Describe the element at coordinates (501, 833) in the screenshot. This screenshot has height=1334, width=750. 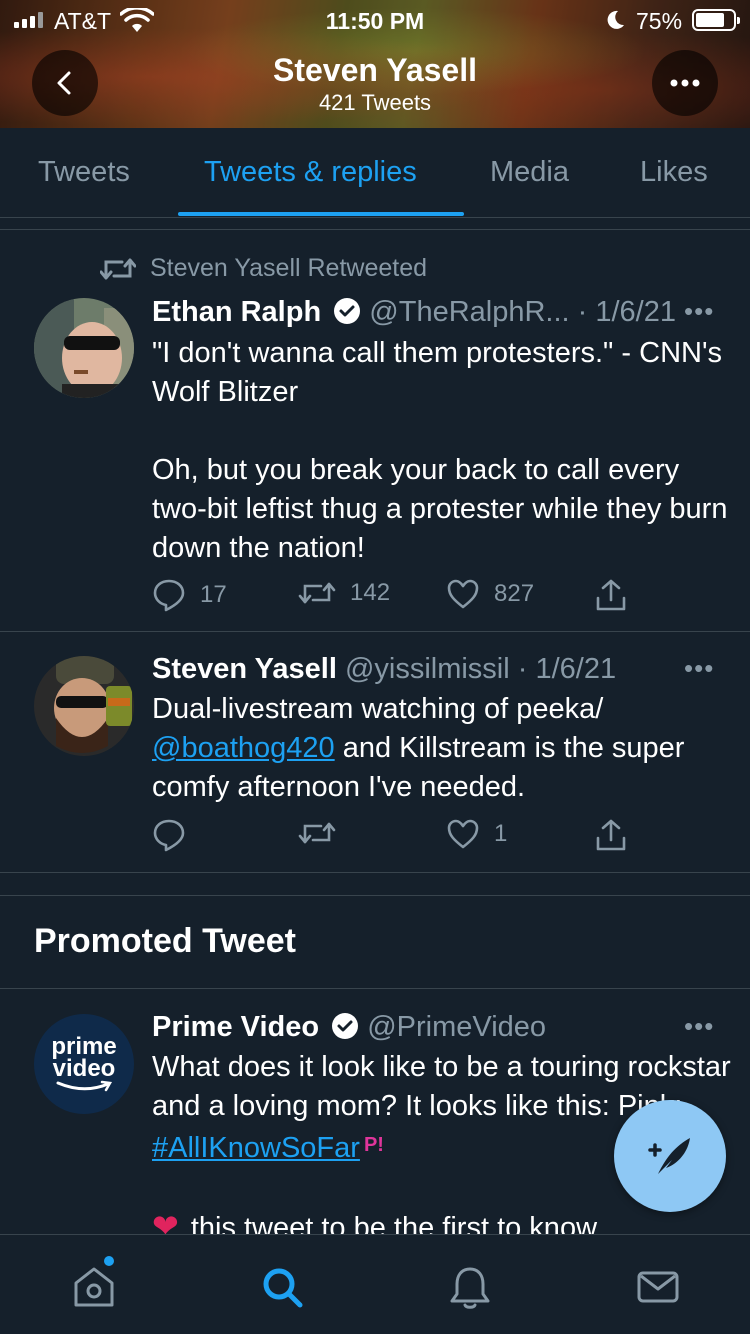
I see `like-count: 1` at that location.